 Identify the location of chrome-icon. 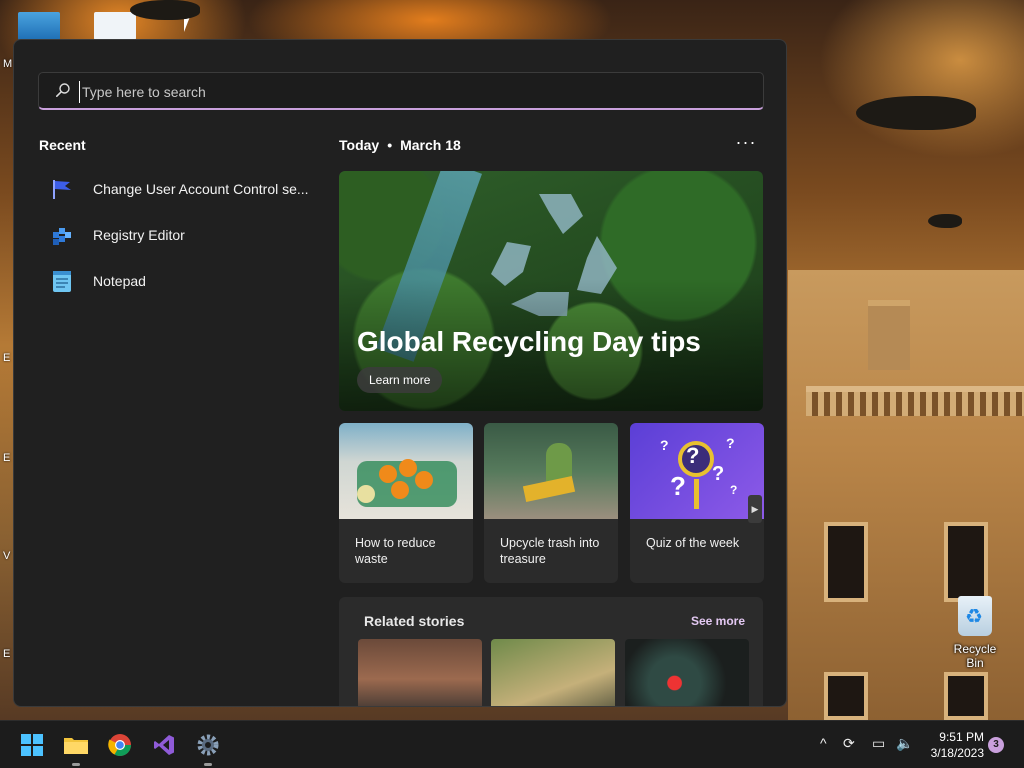
(119, 745).